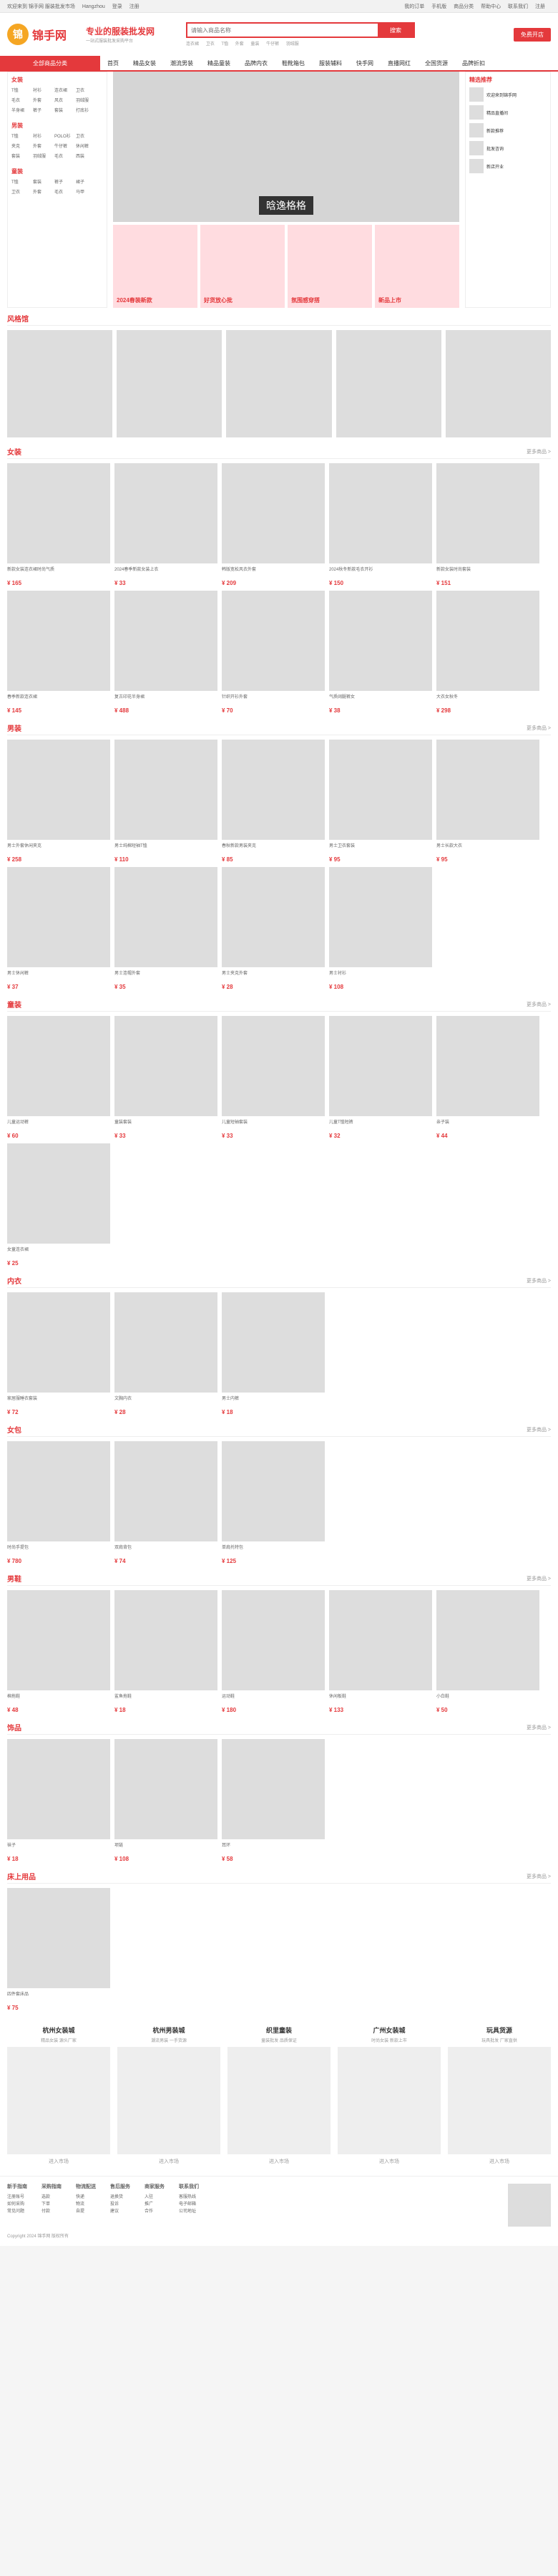 This screenshot has width=558, height=2576. What do you see at coordinates (52, 2197) in the screenshot?
I see `footer-link: 选款` at bounding box center [52, 2197].